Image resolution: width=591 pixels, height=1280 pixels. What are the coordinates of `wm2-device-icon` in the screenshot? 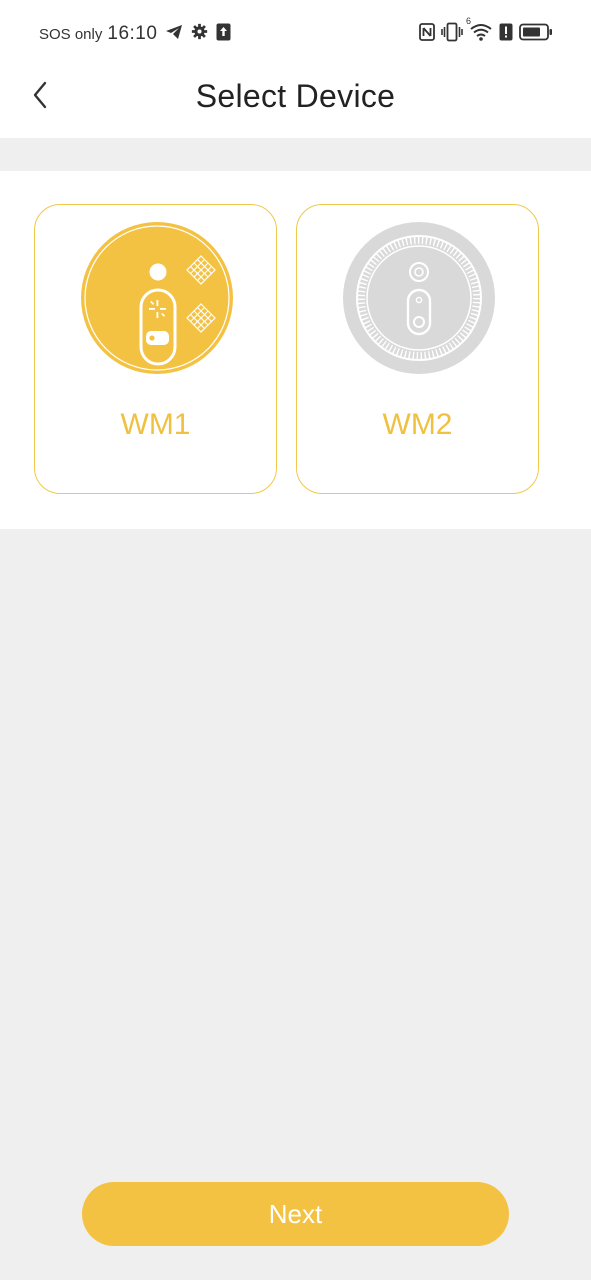 It's located at (419, 298).